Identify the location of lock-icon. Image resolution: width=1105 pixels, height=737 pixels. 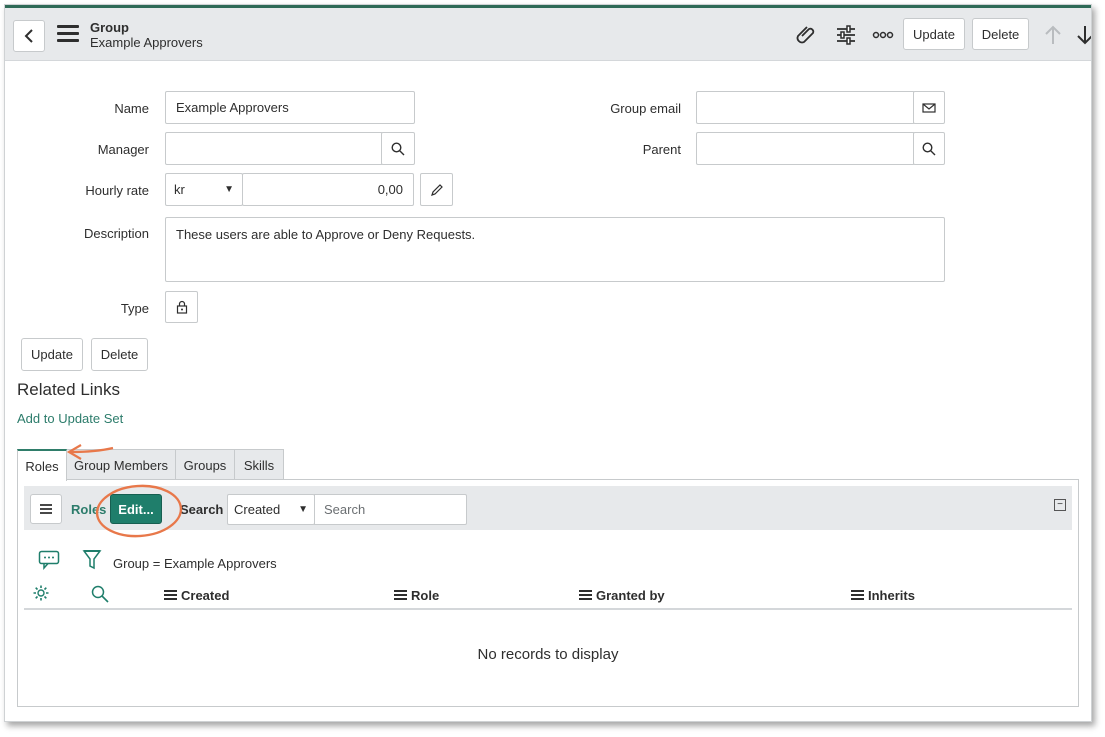
(181, 307).